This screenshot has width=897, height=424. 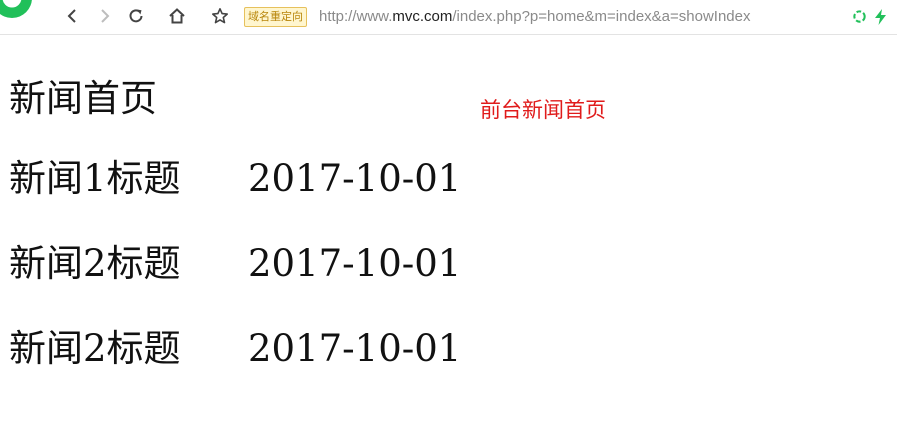 What do you see at coordinates (83, 98) in the screenshot?
I see `page-heading: 新闻首页` at bounding box center [83, 98].